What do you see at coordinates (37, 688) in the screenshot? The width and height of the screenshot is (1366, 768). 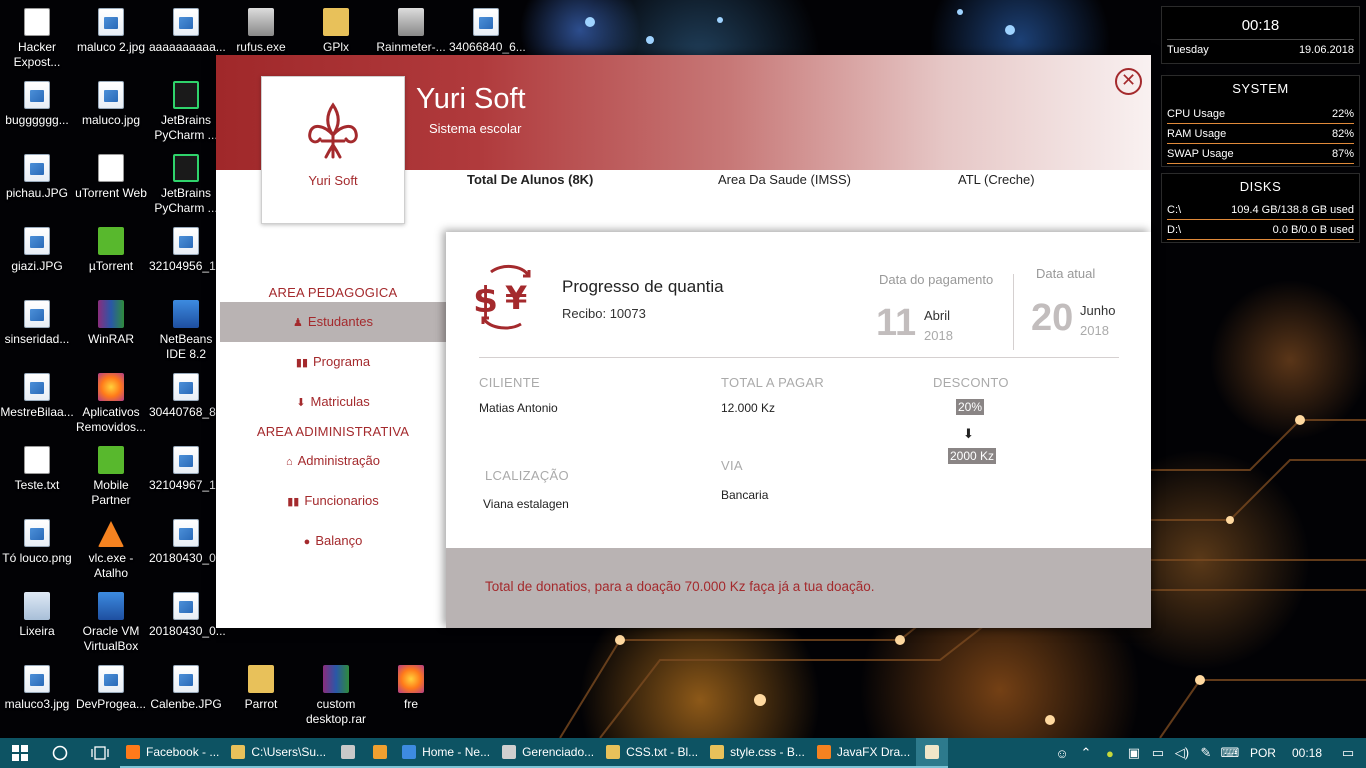 I see `desktop-icon: maluco3.jpg` at bounding box center [37, 688].